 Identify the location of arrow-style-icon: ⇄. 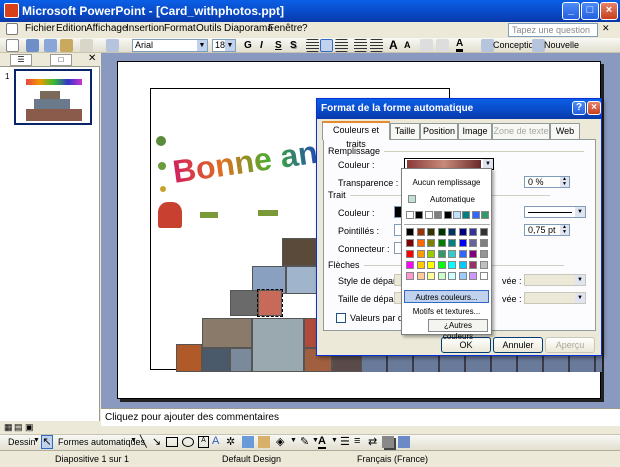
(372, 441).